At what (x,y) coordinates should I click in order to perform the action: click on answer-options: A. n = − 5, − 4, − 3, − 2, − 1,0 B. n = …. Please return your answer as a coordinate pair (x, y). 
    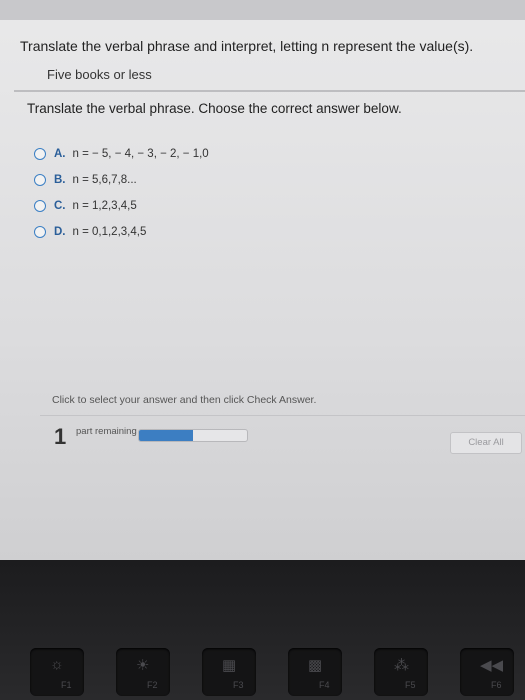
    Looking at the image, I should click on (121, 196).